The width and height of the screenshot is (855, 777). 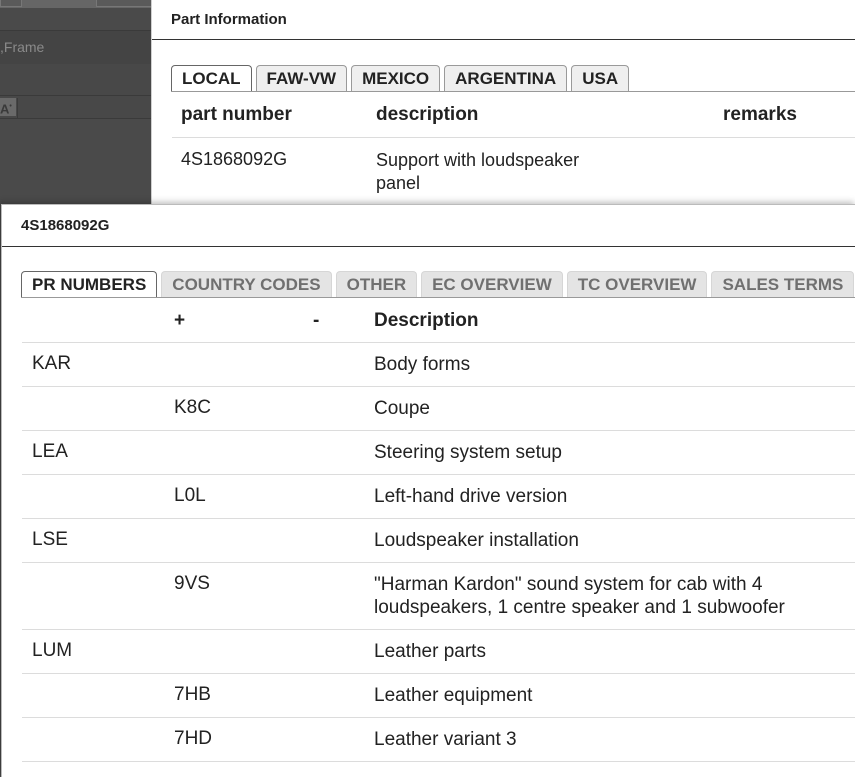 What do you see at coordinates (229, 19) in the screenshot?
I see `part-information-title: Part Information` at bounding box center [229, 19].